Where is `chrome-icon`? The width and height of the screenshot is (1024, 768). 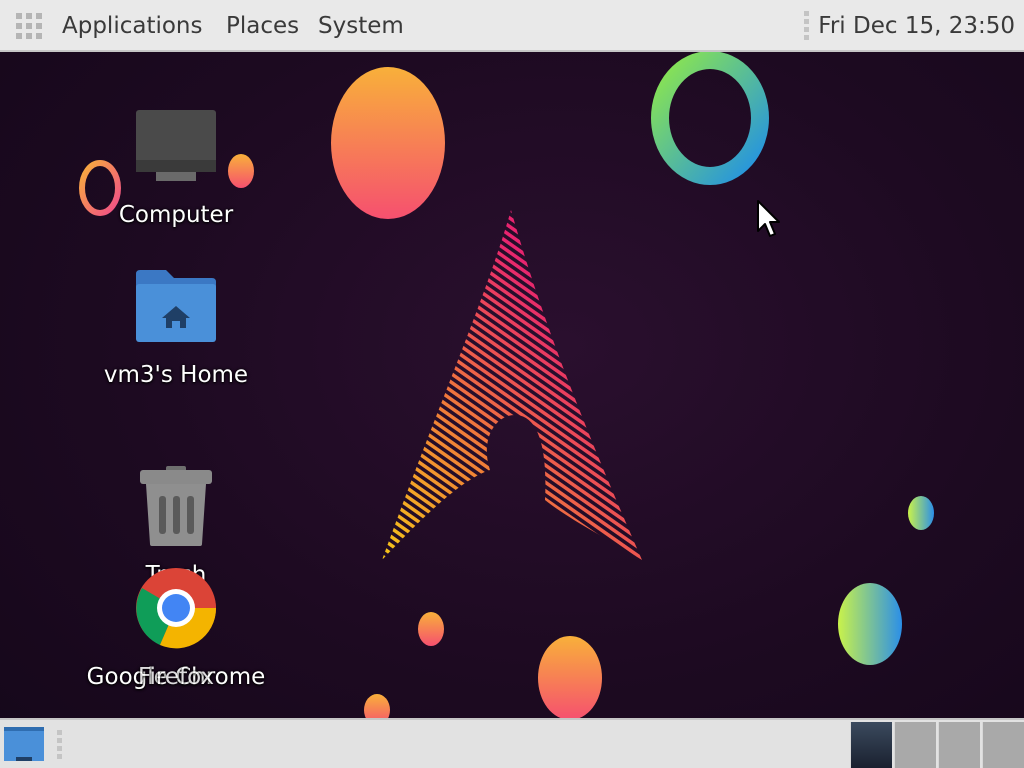
chrome-icon is located at coordinates (176, 608).